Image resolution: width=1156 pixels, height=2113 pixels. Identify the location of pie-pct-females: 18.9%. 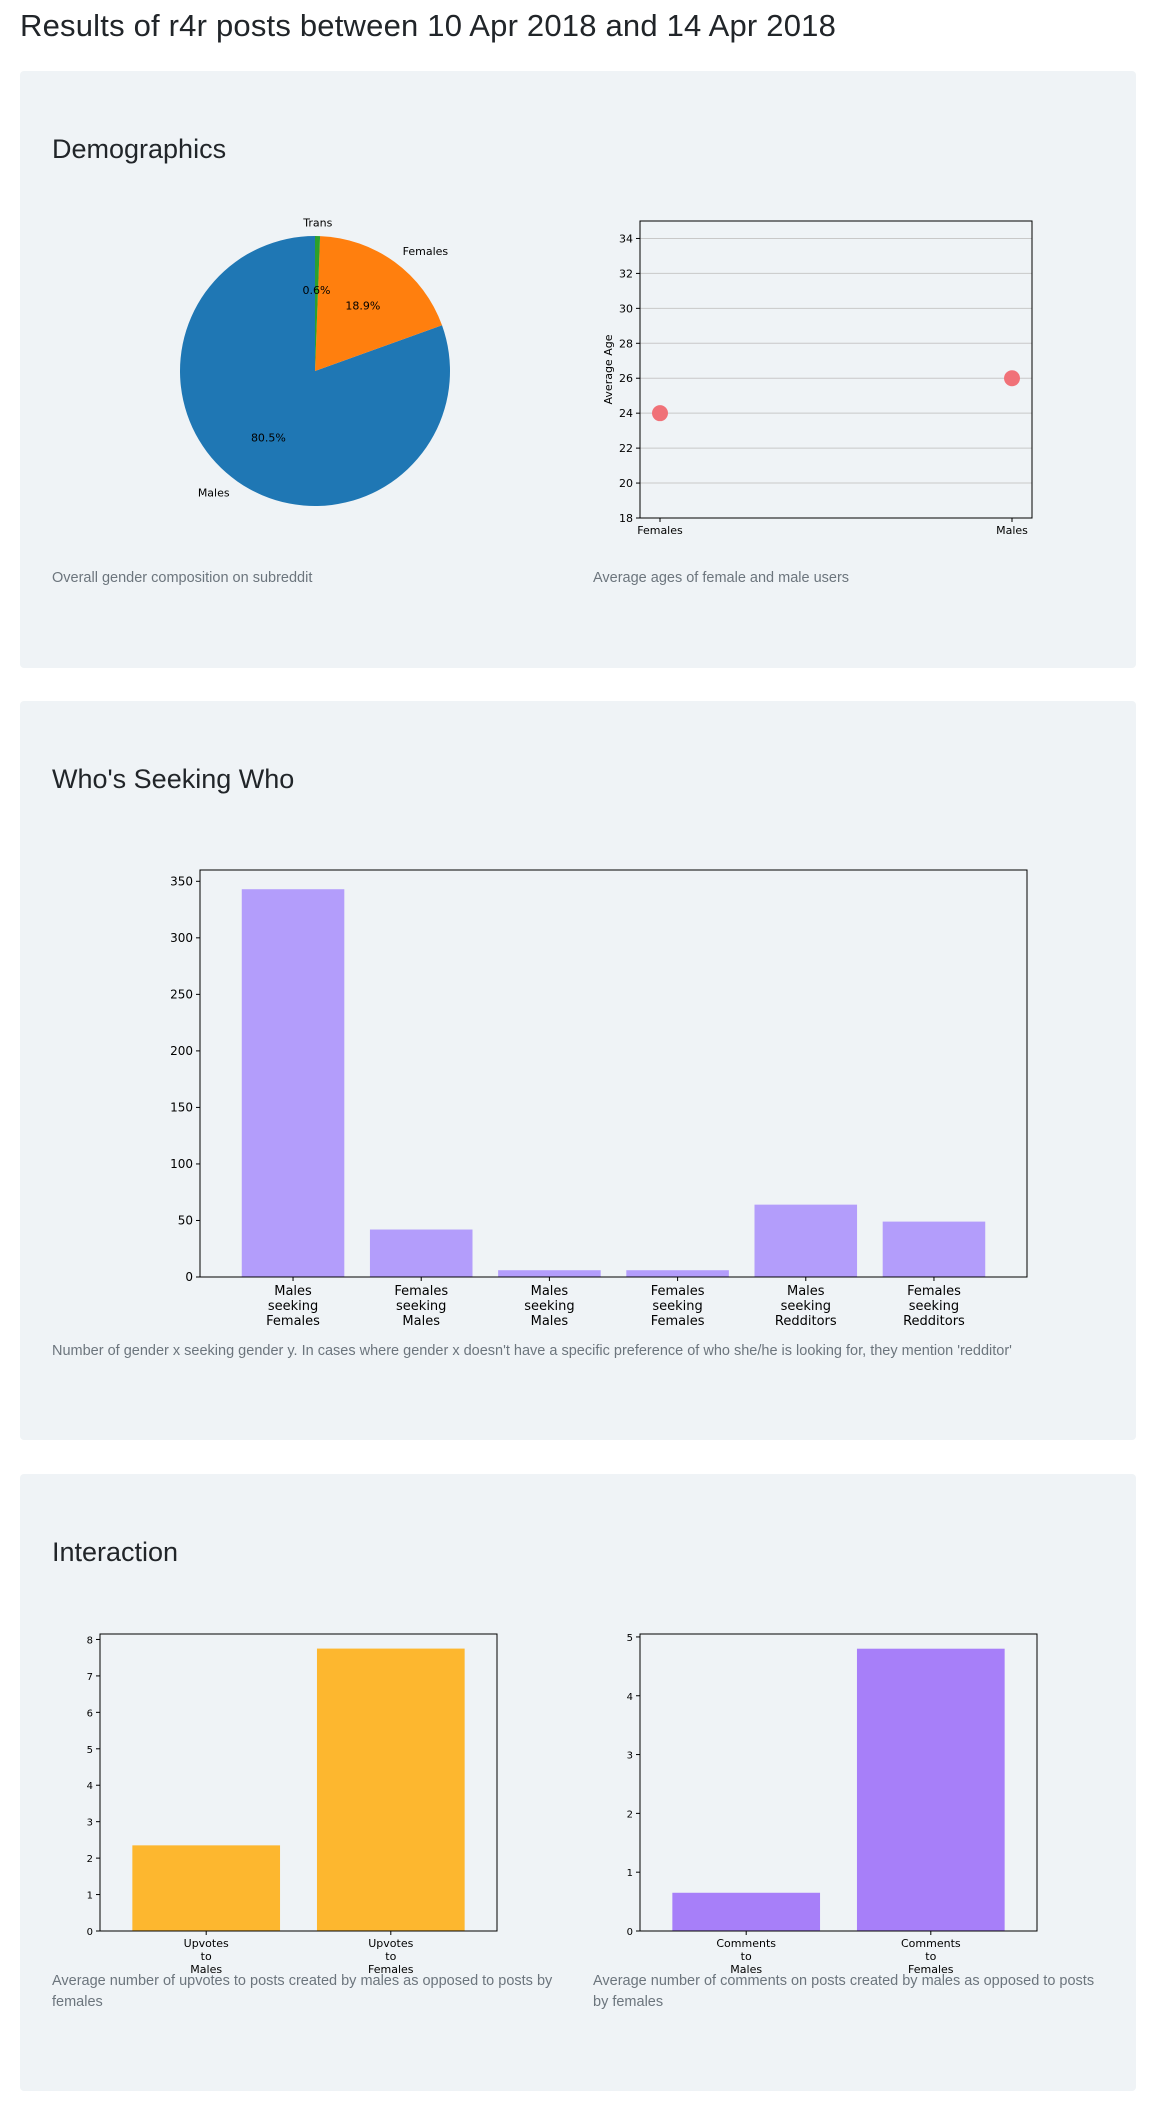
(362, 306).